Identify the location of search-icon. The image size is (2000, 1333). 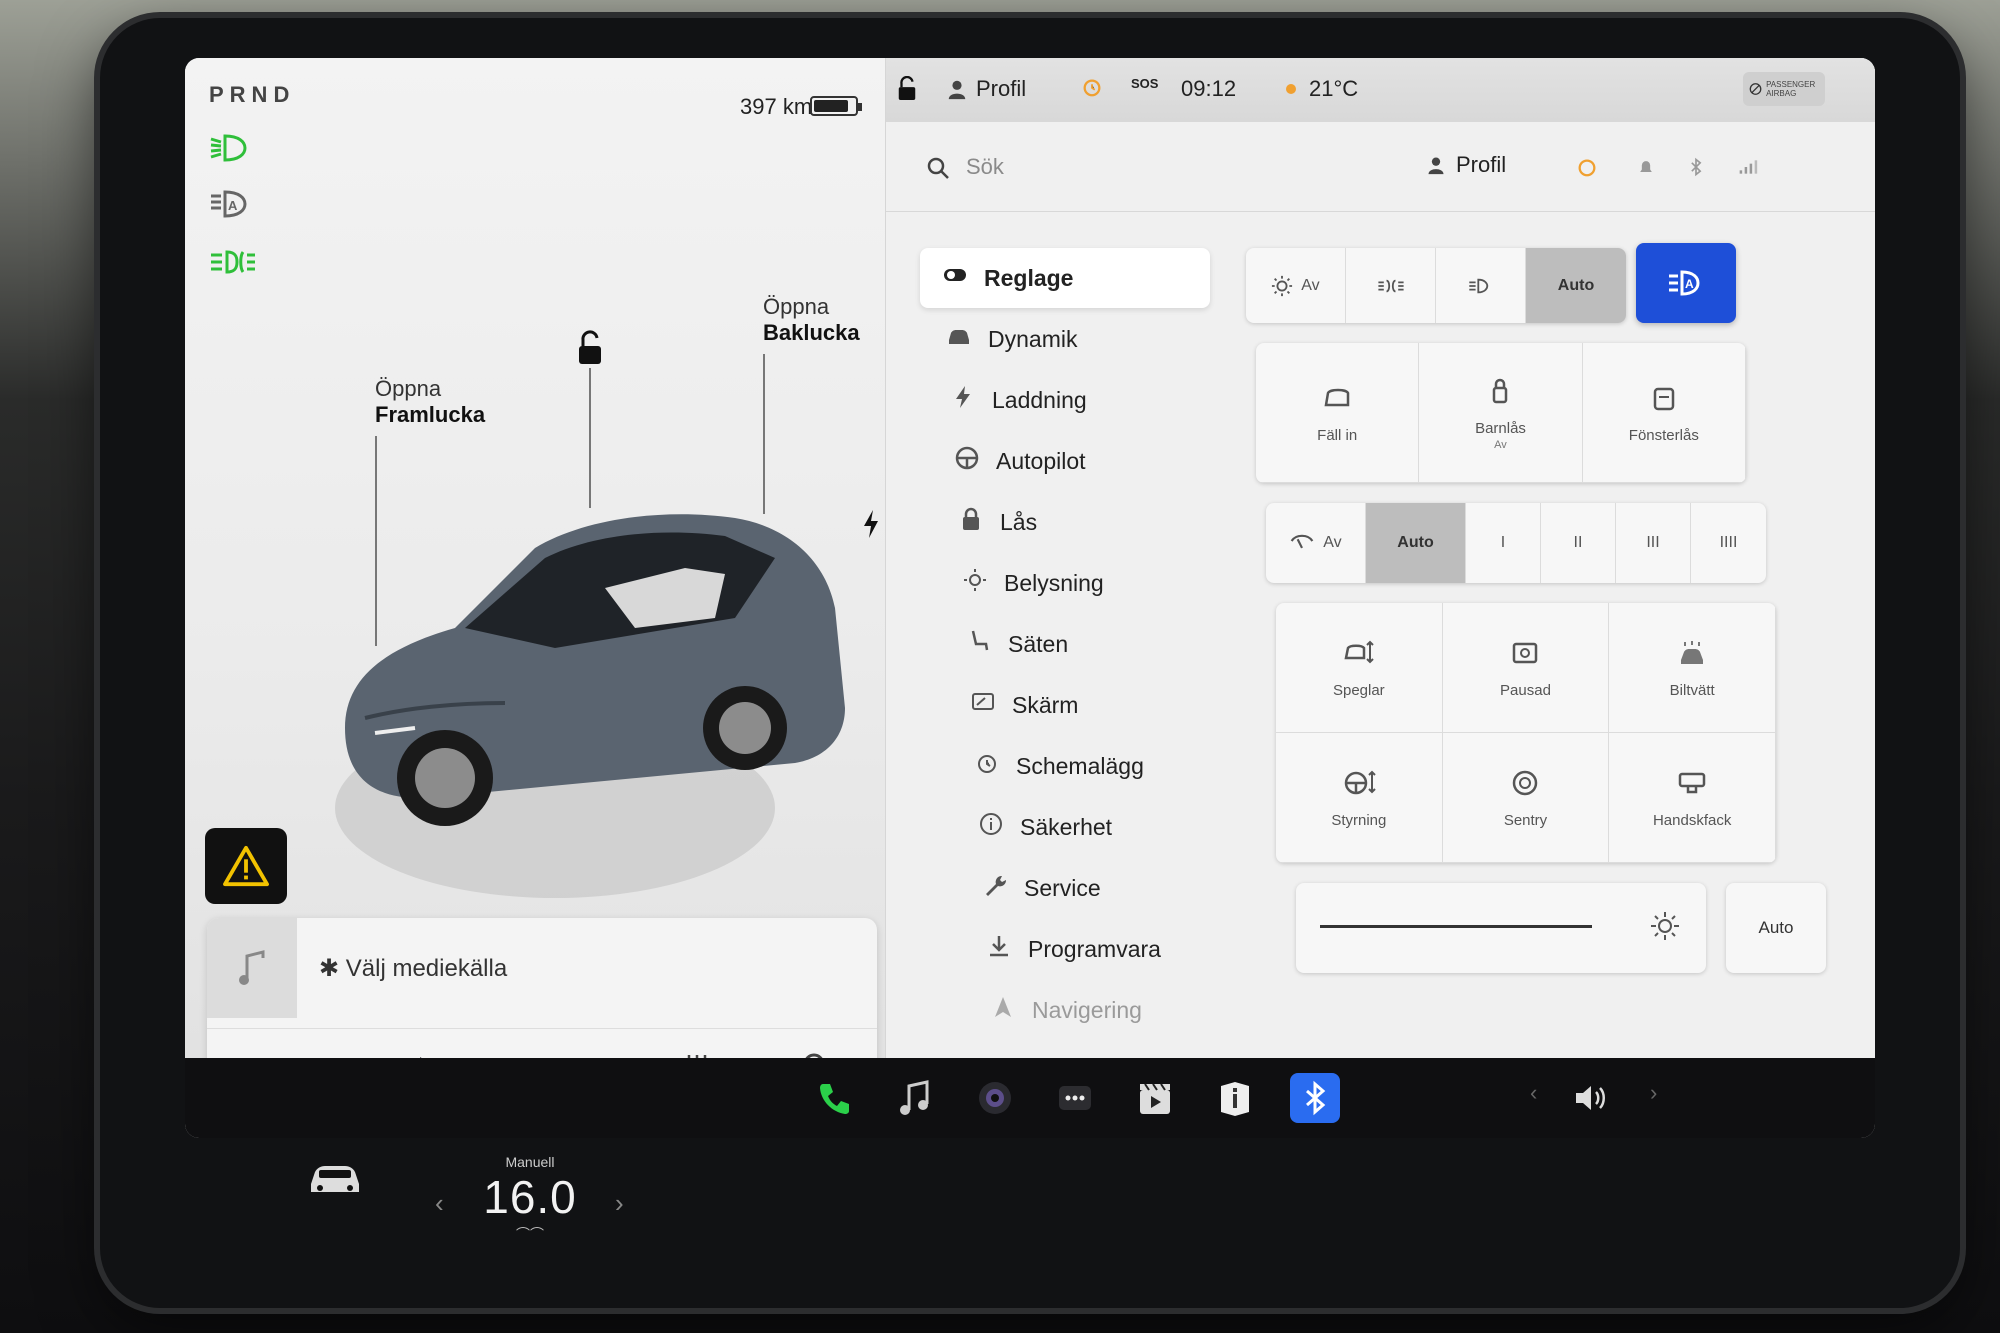
(938, 168).